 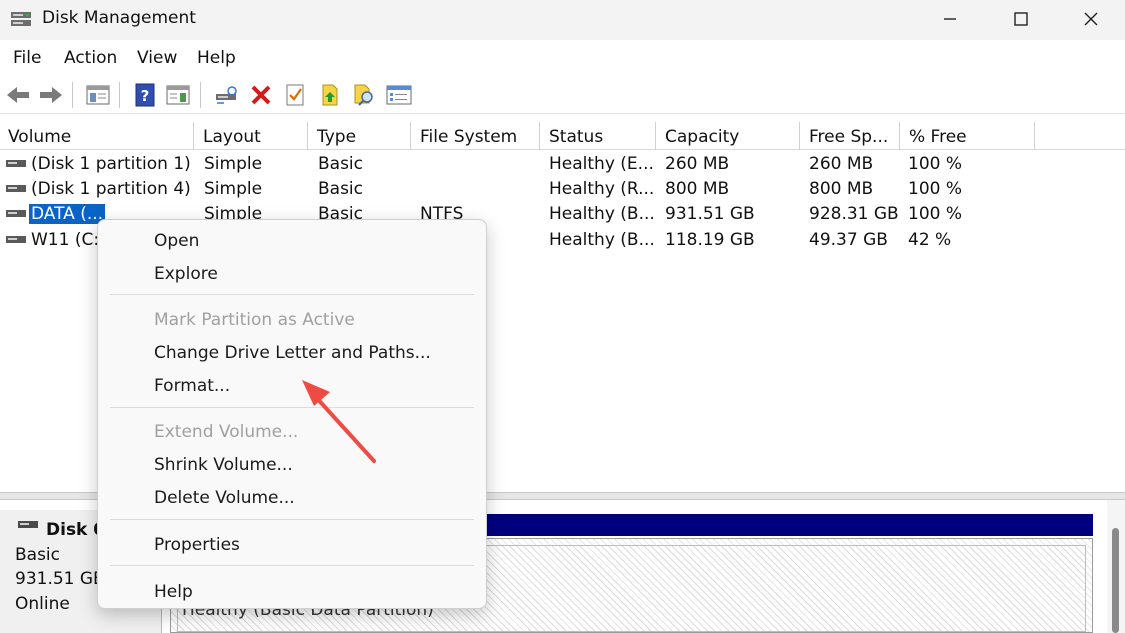 I want to click on column-header-file-system: File System, so click(x=476, y=136).